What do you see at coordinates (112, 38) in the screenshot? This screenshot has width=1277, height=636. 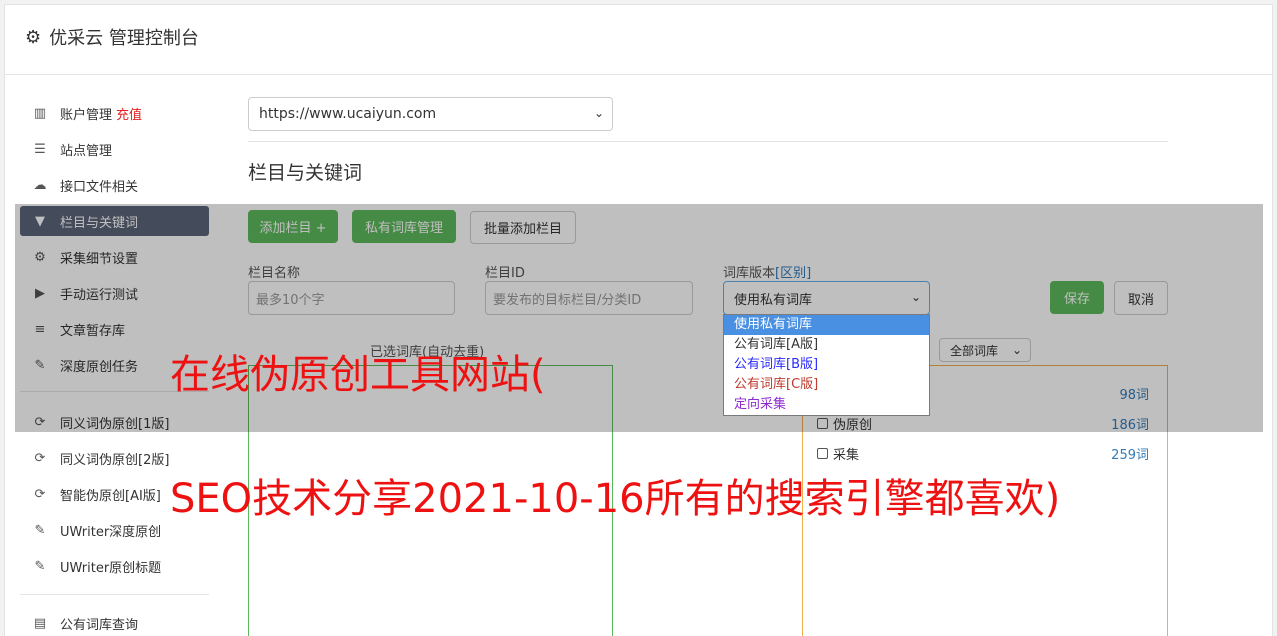 I see `page-title: ⚙ 优采云 管理控制台` at bounding box center [112, 38].